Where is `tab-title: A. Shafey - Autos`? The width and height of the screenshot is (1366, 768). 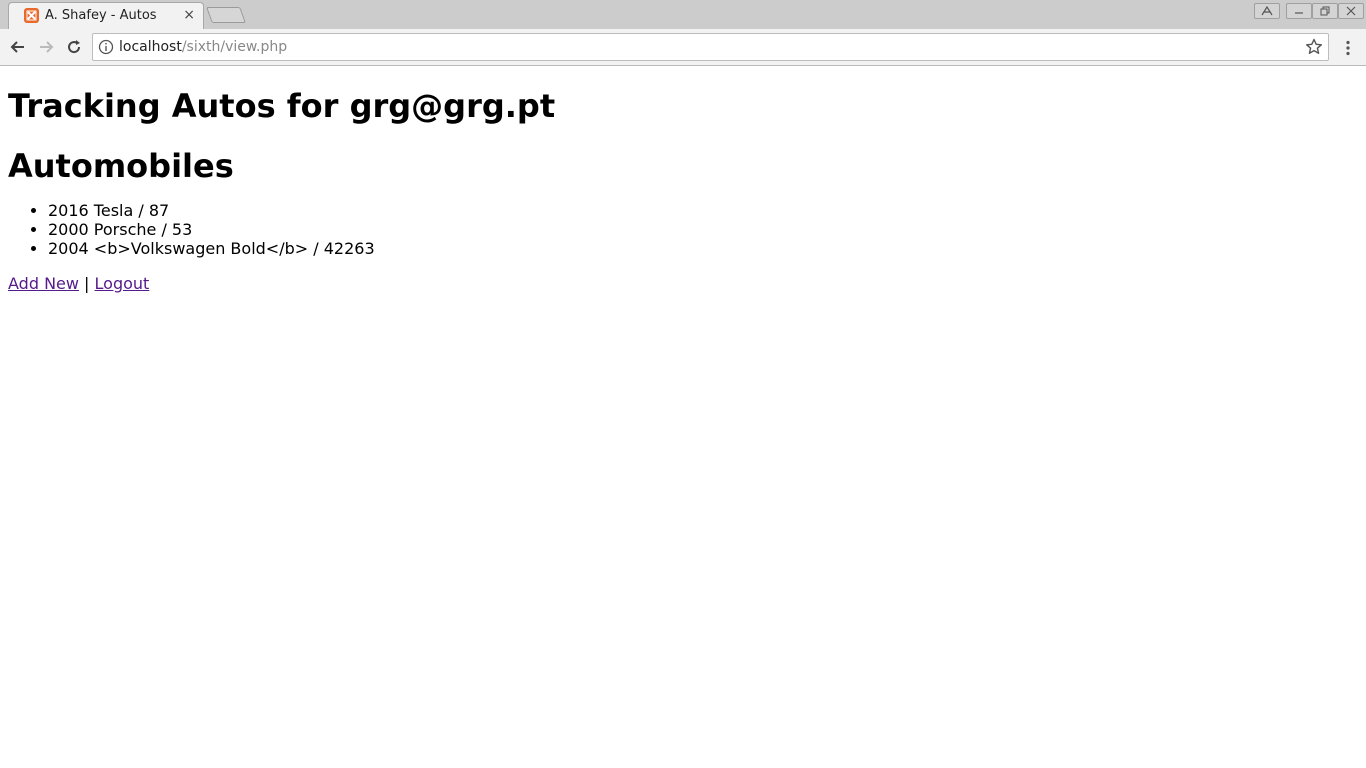
tab-title: A. Shafey - Autos is located at coordinates (101, 15).